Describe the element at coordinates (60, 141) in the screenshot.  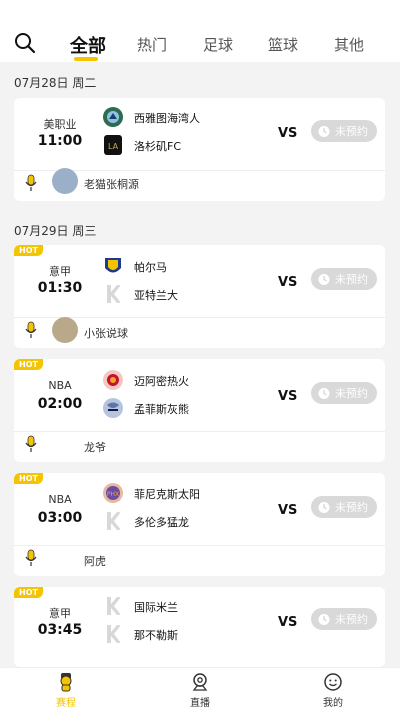
I see `match-time: 11:00` at that location.